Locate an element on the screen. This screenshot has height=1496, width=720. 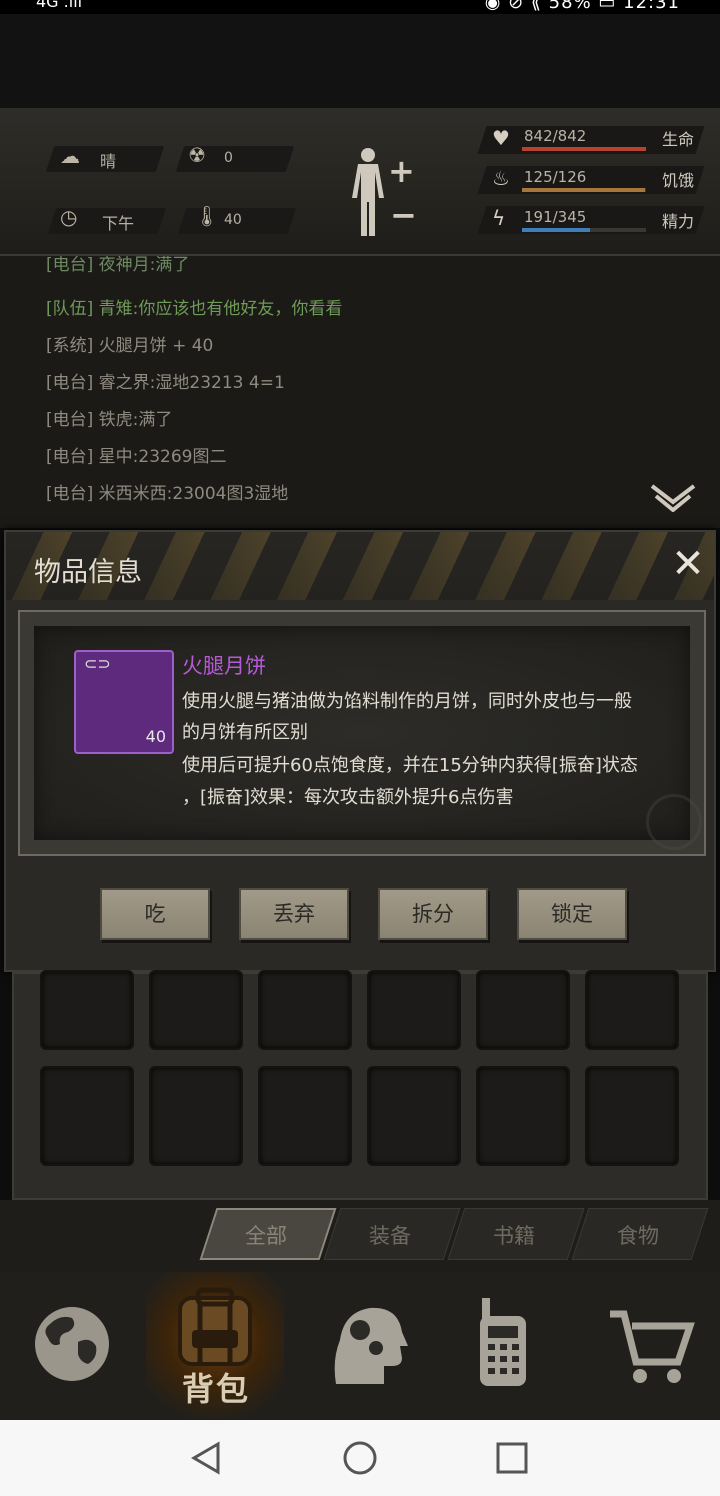
lock-button-label: 锁定 is located at coordinates (572, 914).